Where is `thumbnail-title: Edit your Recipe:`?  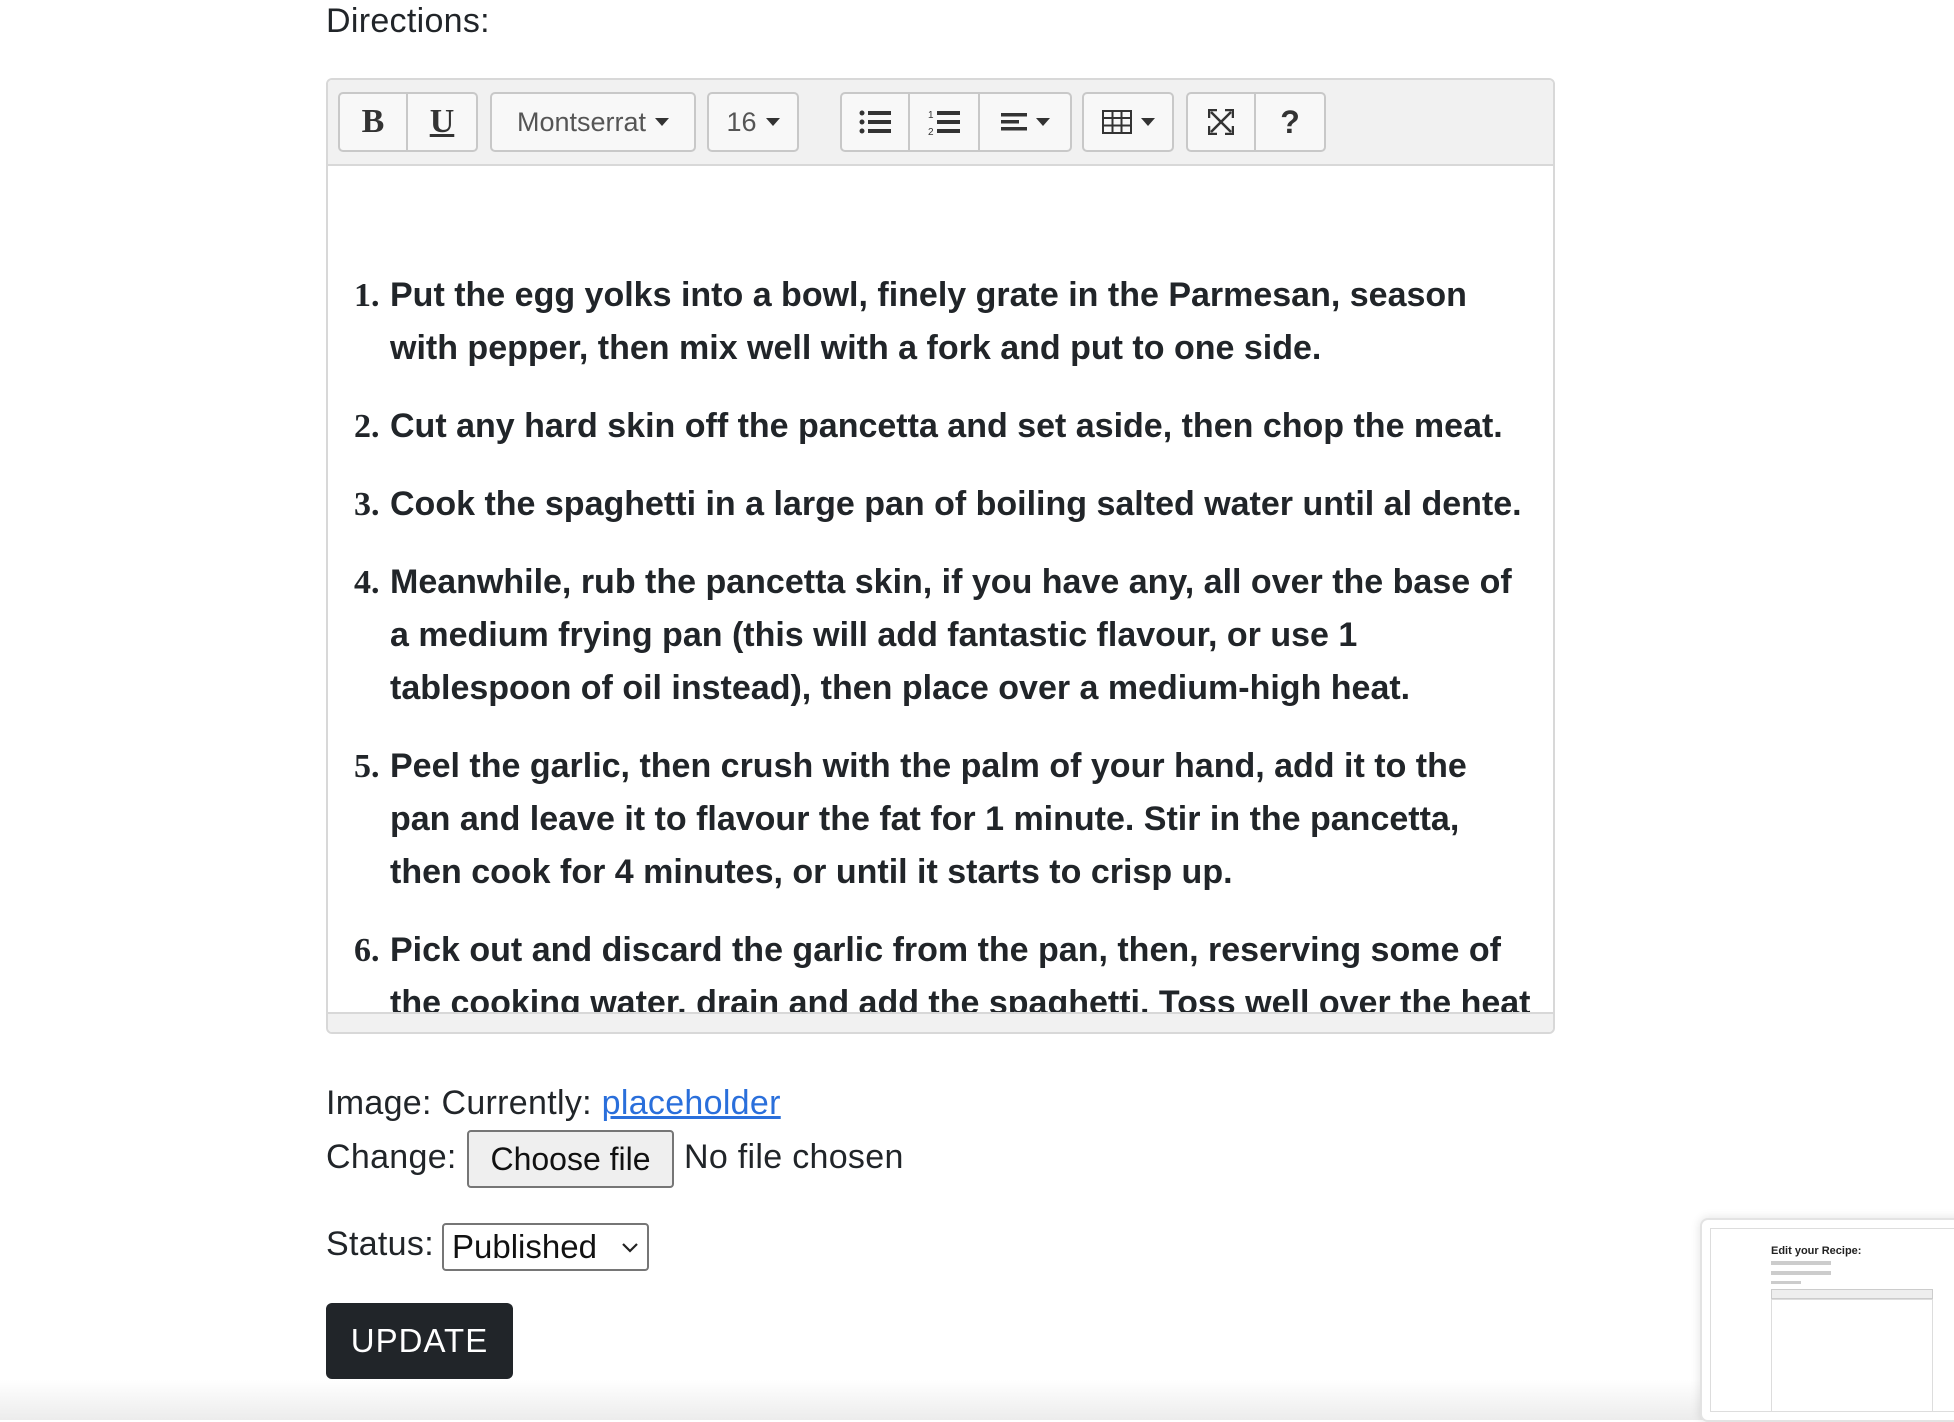 thumbnail-title: Edit your Recipe: is located at coordinates (1816, 1251).